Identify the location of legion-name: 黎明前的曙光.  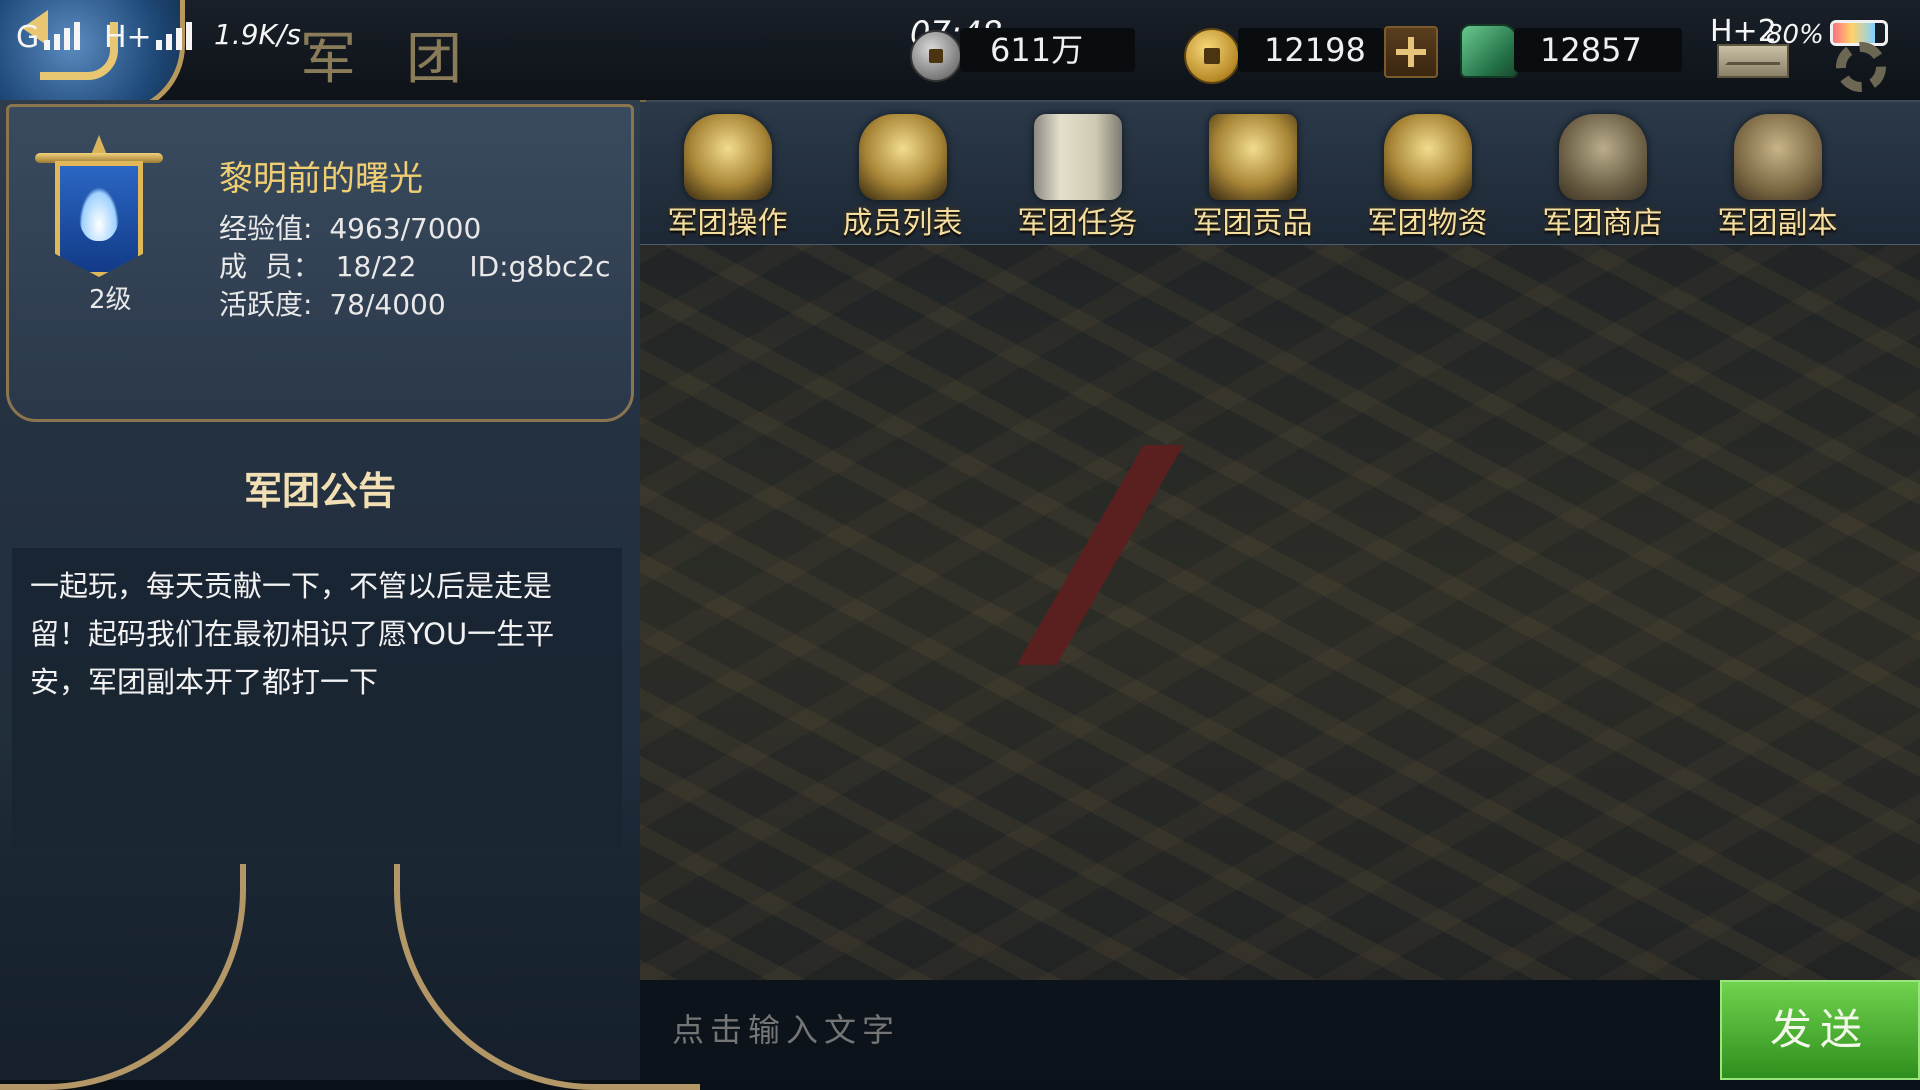
(321, 179).